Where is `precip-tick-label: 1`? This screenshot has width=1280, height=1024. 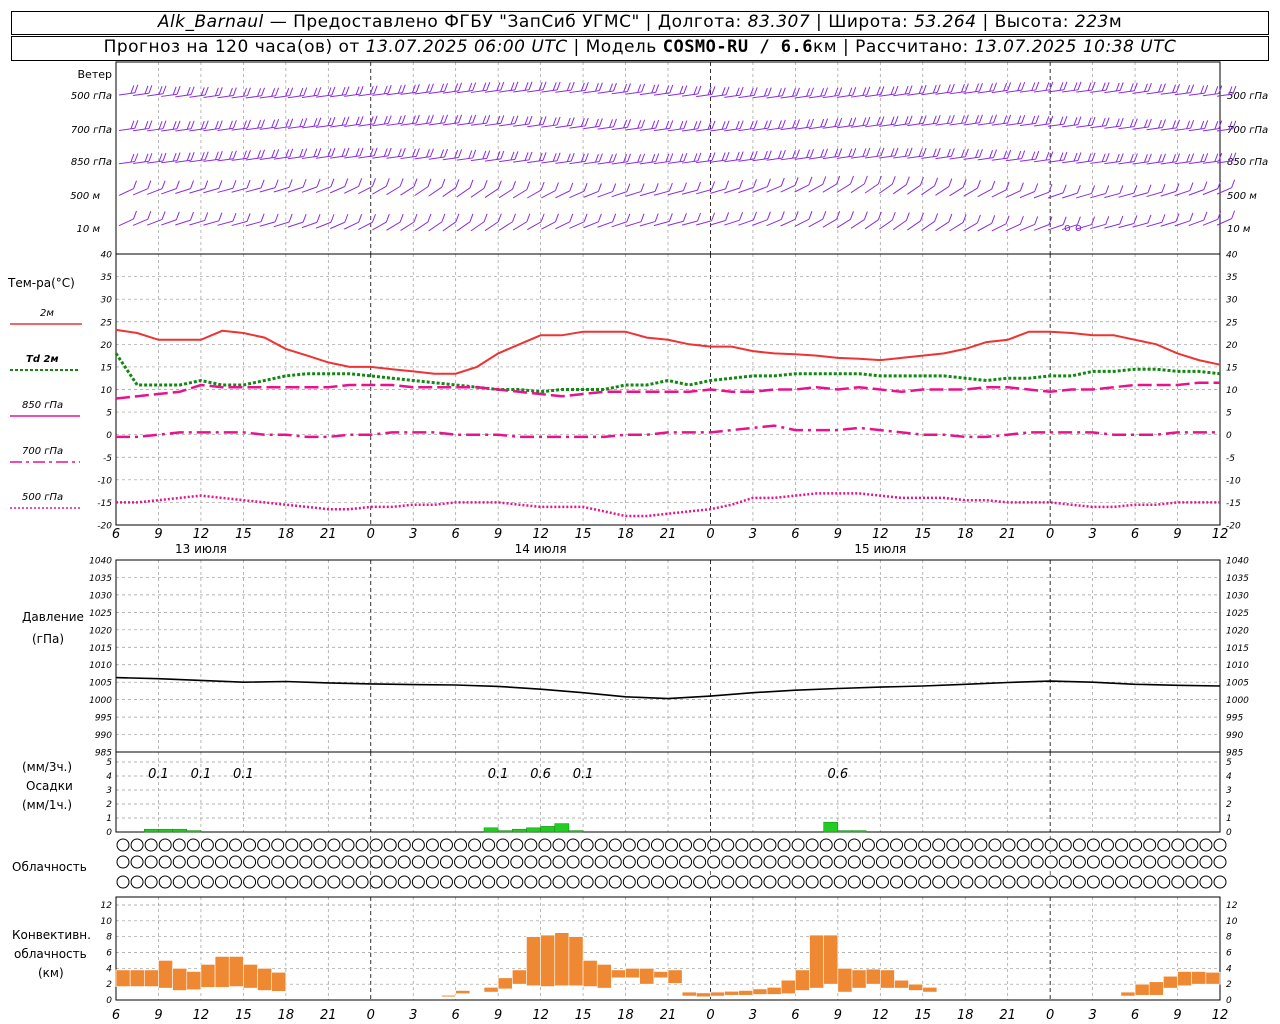 precip-tick-label: 1 is located at coordinates (109, 819).